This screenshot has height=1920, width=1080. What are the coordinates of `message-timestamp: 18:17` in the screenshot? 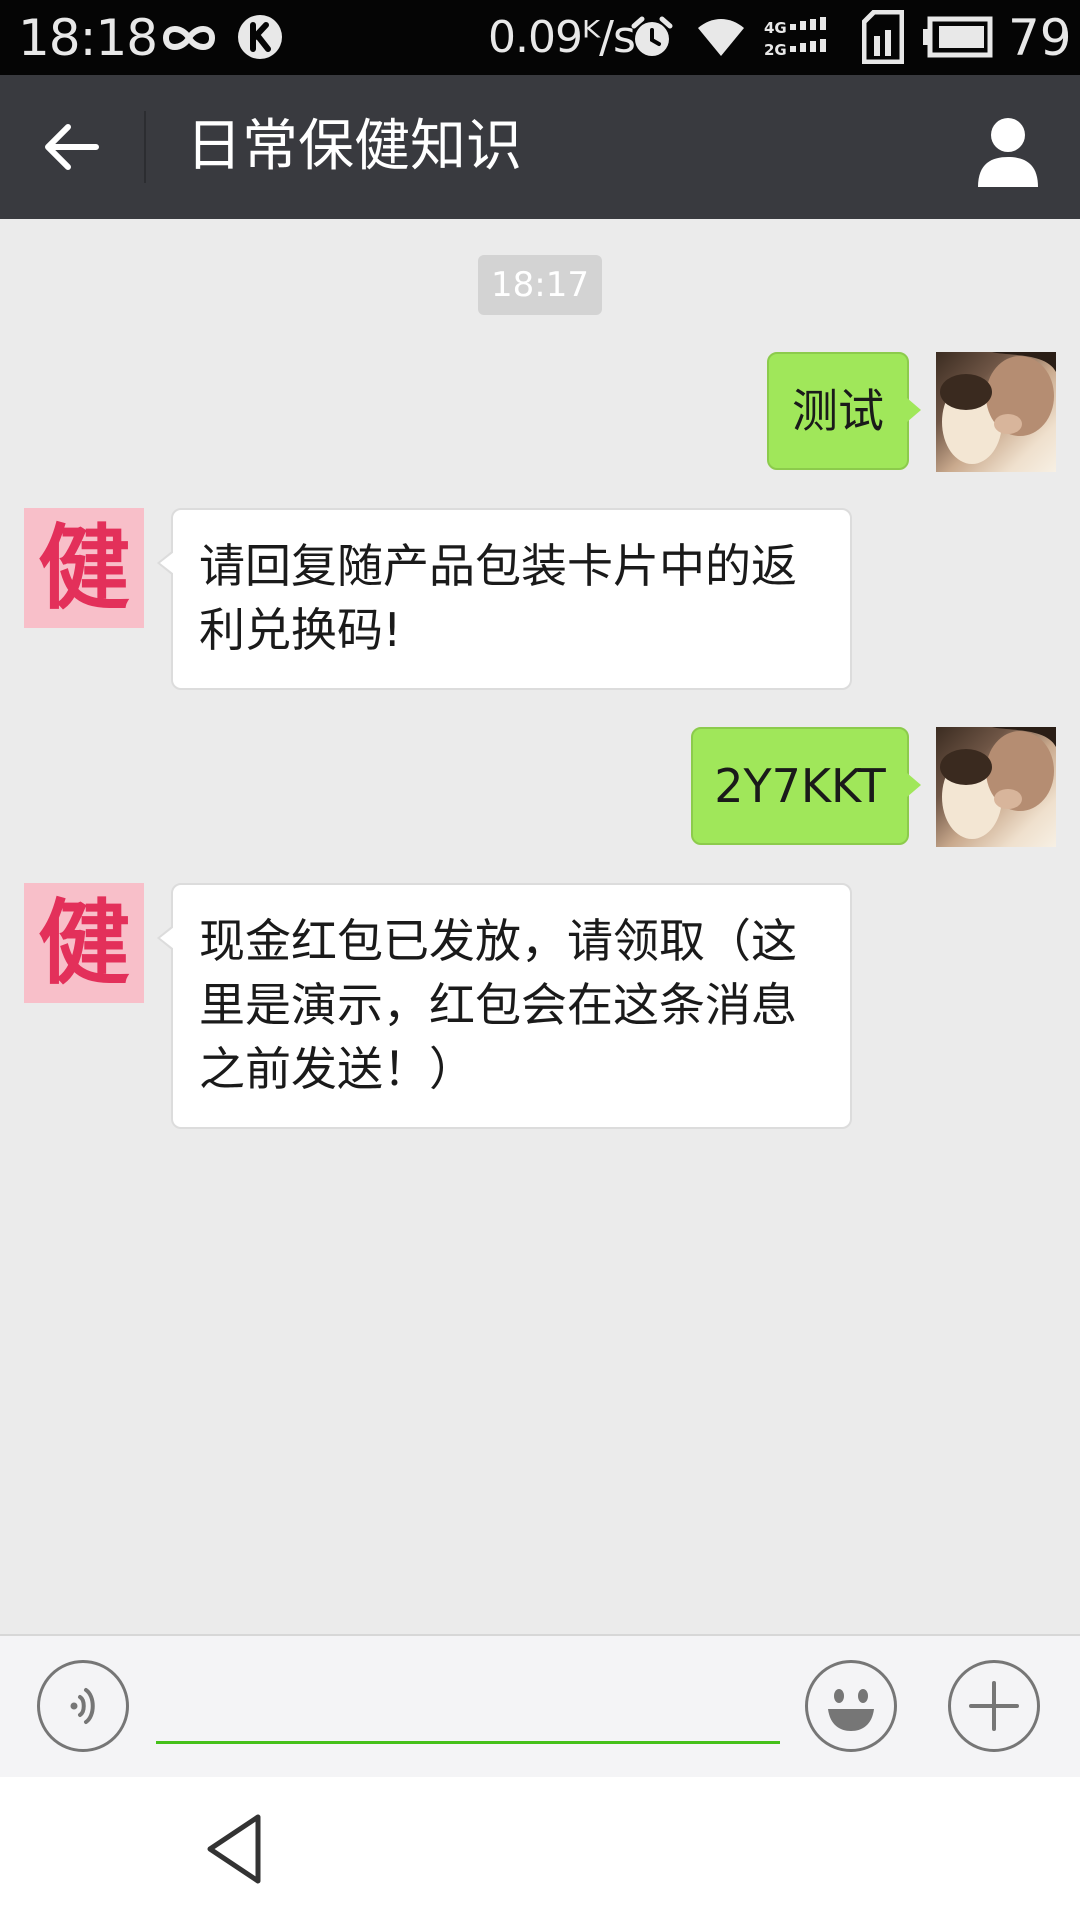 It's located at (540, 285).